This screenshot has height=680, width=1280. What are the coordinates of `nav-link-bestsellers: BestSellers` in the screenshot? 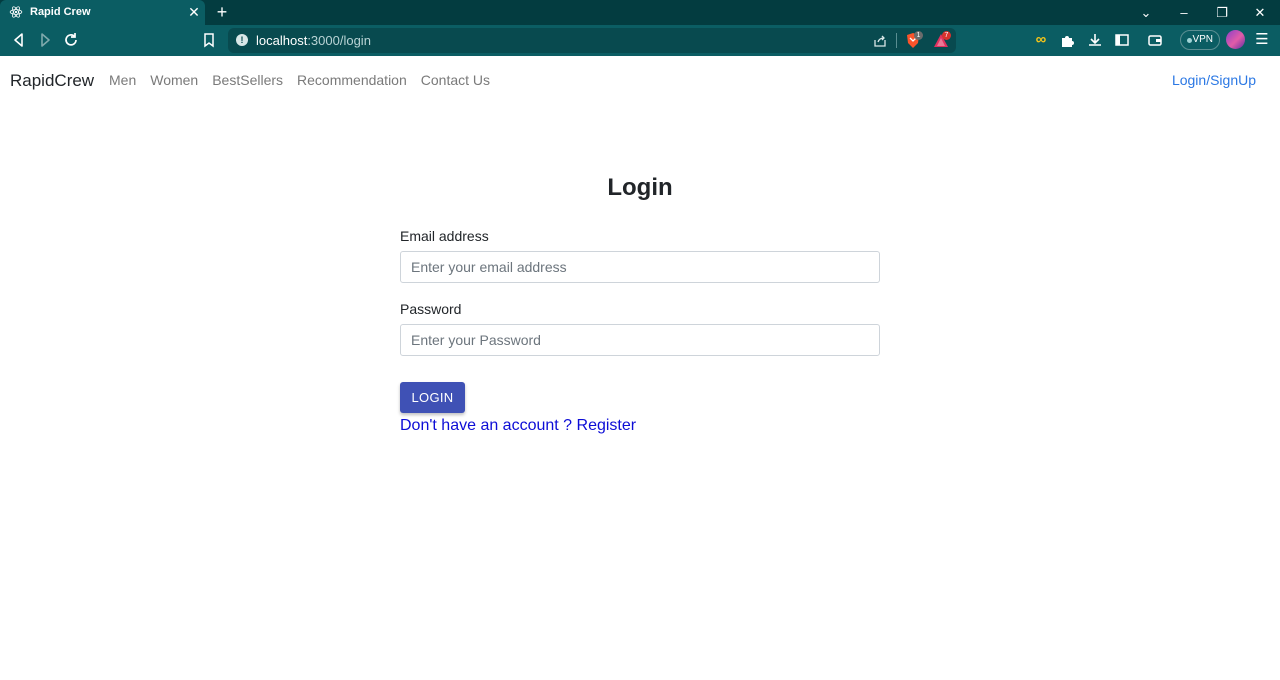 It's located at (247, 80).